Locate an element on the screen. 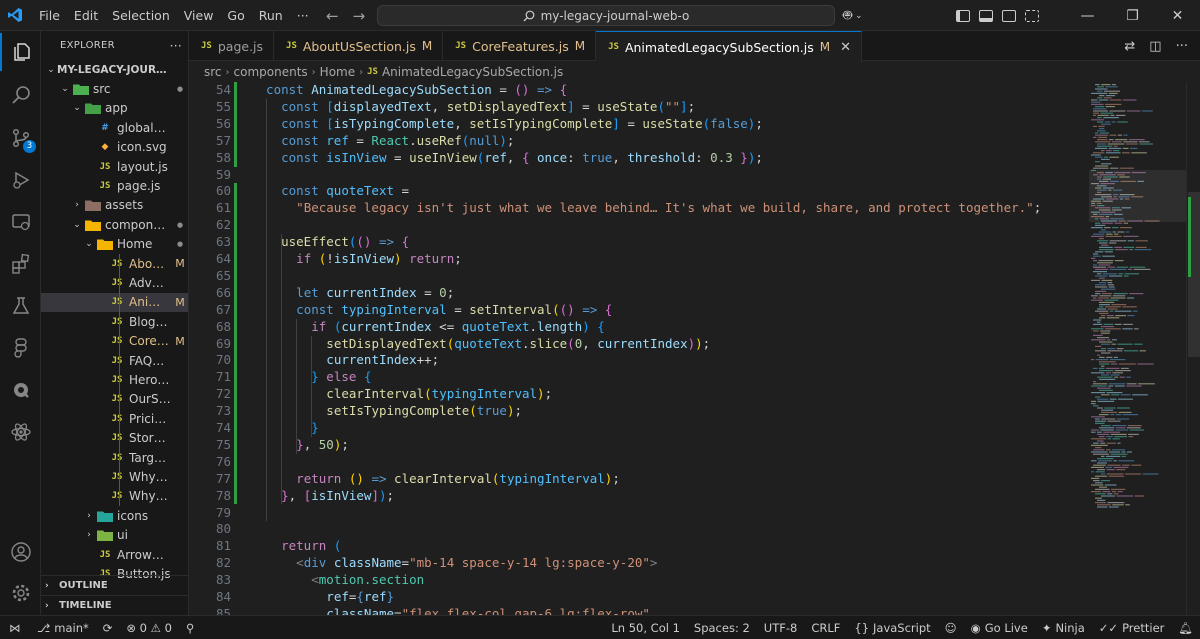 Image resolution: width=1200 pixels, height=639 pixels. testing-icon is located at coordinates (20, 306).